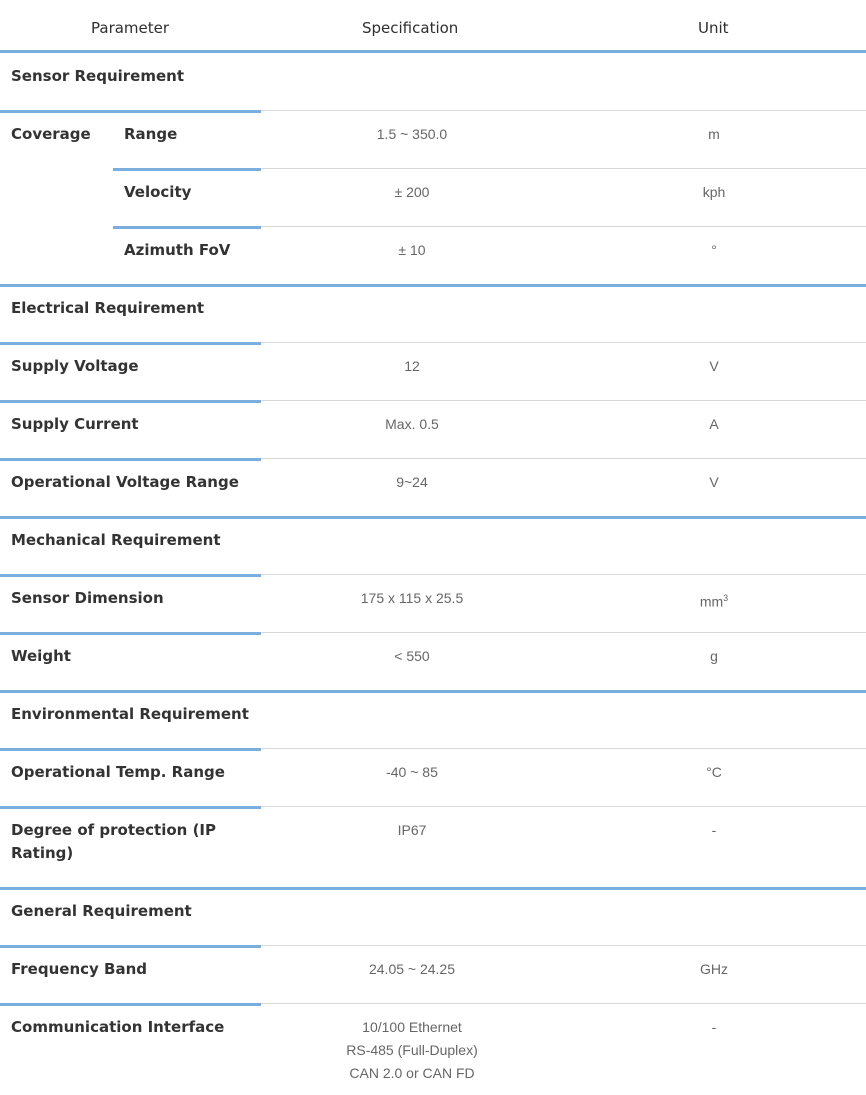  Describe the element at coordinates (714, 482) in the screenshot. I see `op-voltage-unit: V` at that location.